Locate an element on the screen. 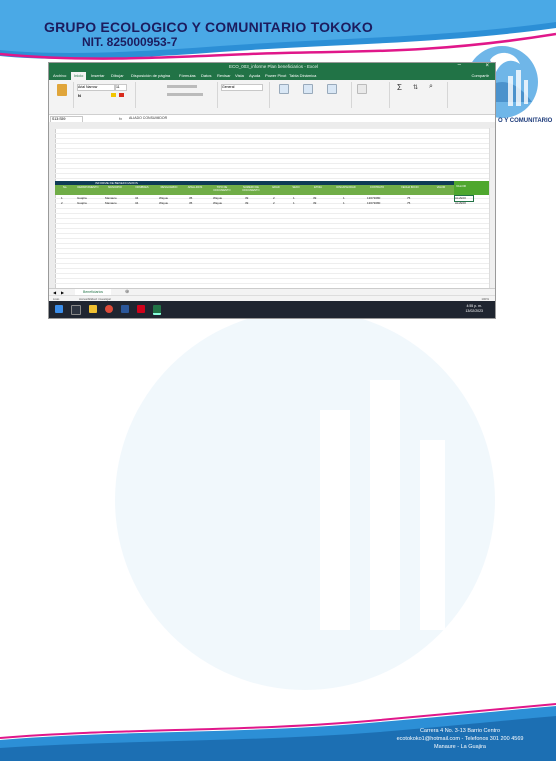 The image size is (556, 761). search-icon is located at coordinates (76, 310).